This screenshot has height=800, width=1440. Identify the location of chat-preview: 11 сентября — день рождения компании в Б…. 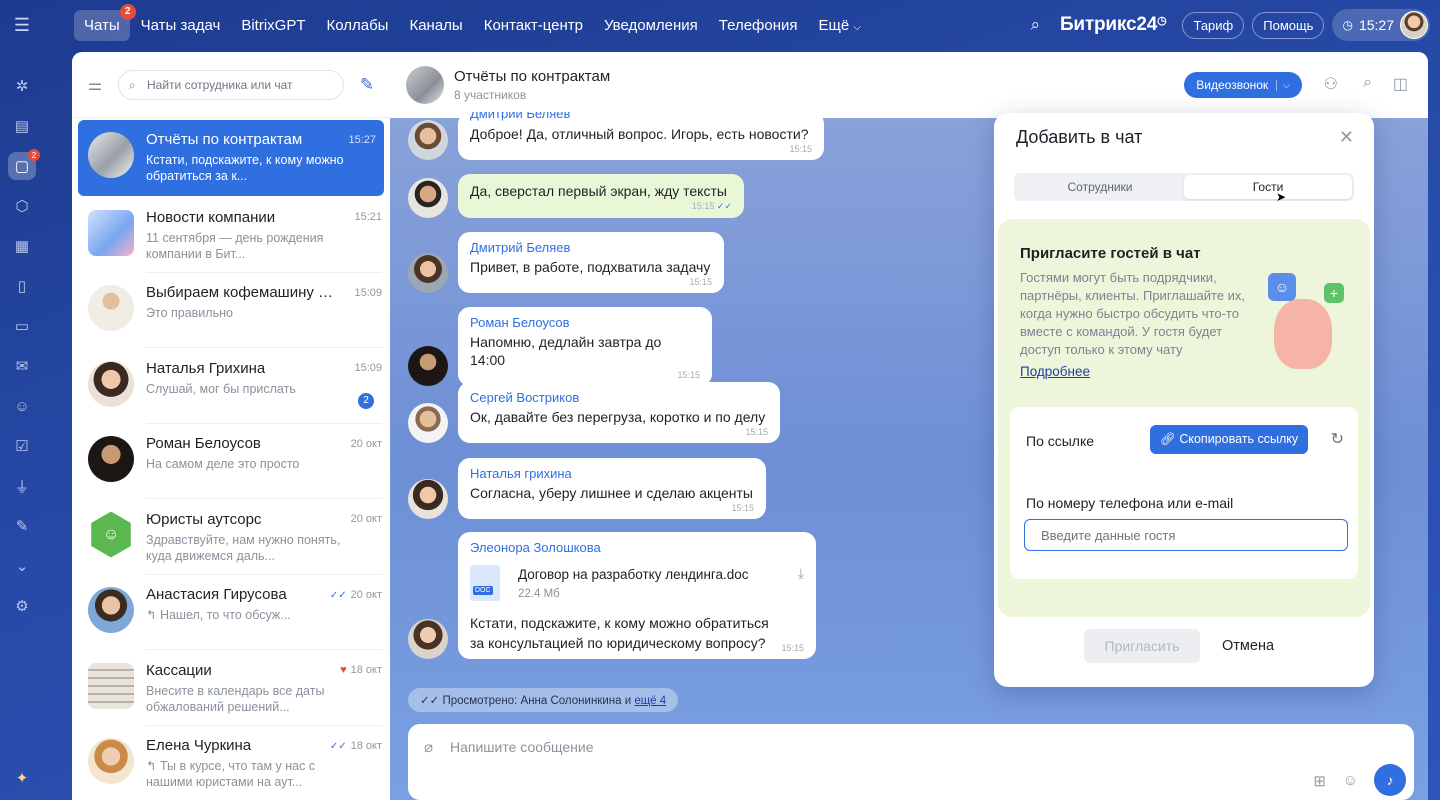
(235, 245).